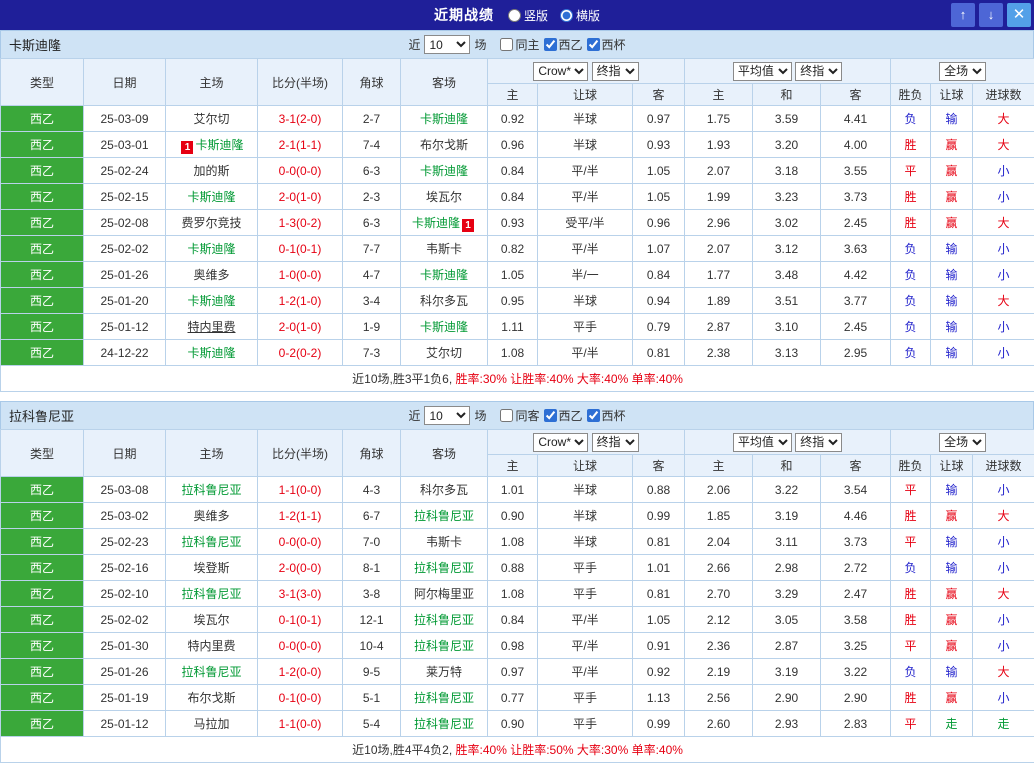  What do you see at coordinates (952, 490) in the screenshot?
I see `handicap-result-flag: 输` at bounding box center [952, 490].